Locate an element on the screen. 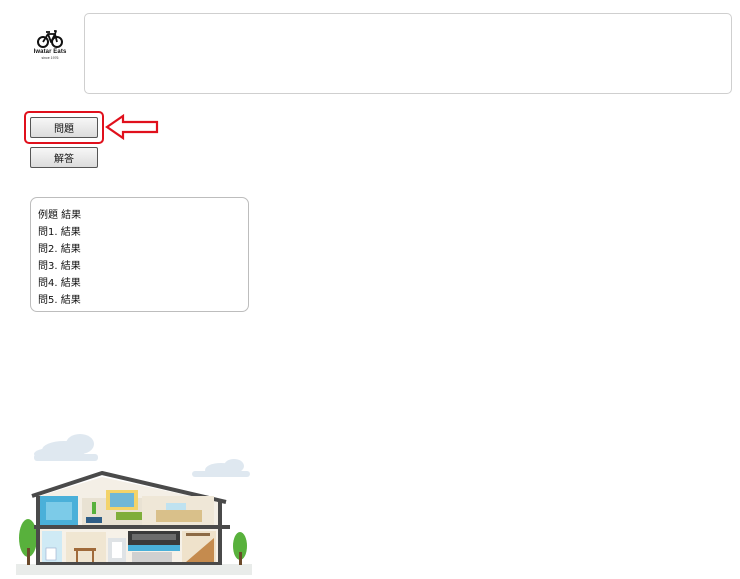 This screenshot has height=579, width=740. result-line-q3: 問3. 結果 is located at coordinates (59, 266).